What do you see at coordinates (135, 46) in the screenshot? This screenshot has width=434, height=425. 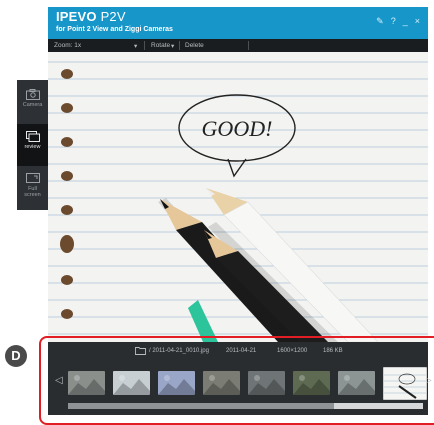 I see `zoom-dropdown-arrow-icon: ▾` at bounding box center [135, 46].